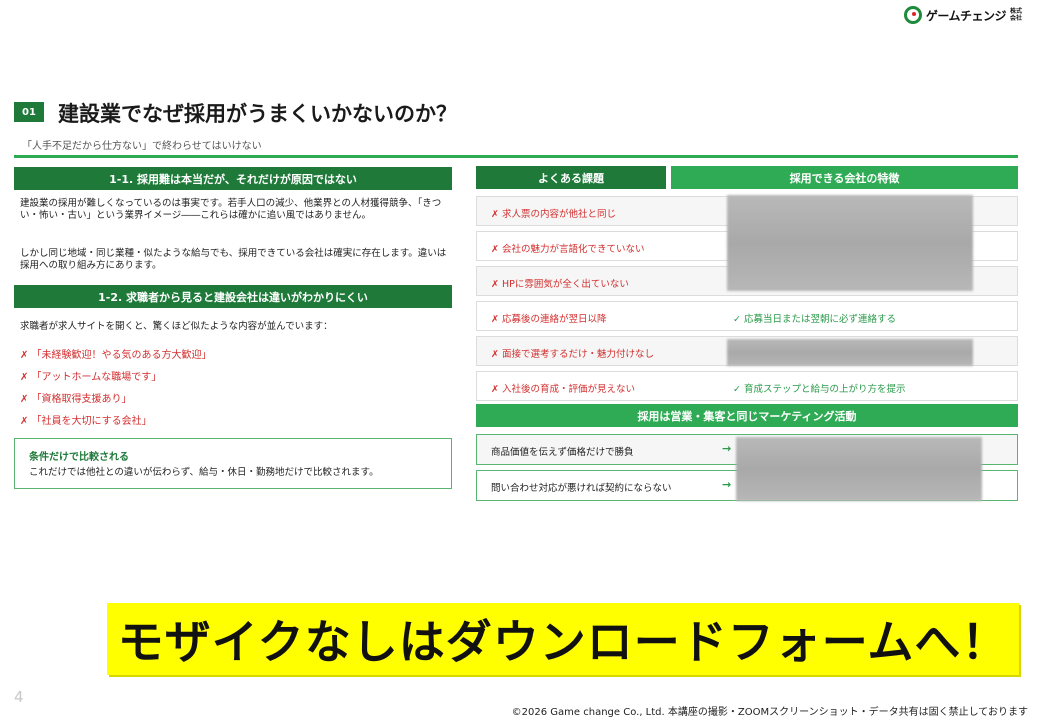  I want to click on problem-cell: ✗ HPに雰囲気が全く出ていない, so click(560, 284).